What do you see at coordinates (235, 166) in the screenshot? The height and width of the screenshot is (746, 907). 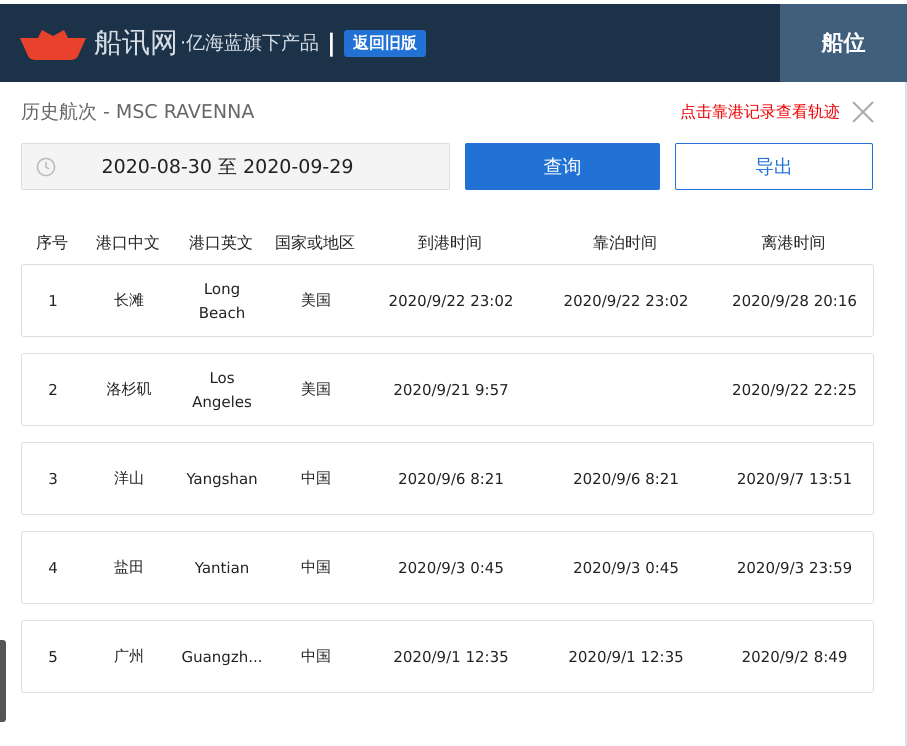 I see `date-range-field: 2020-08-30 至 2020-09-29` at bounding box center [235, 166].